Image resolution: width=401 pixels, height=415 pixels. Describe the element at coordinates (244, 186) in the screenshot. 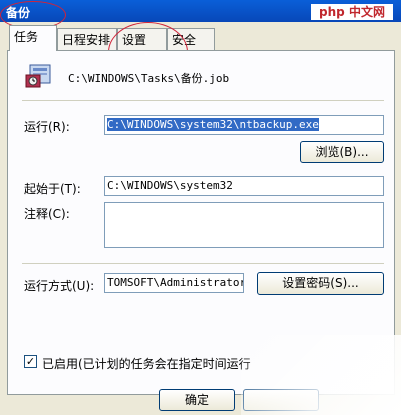

I see `start-in-input: C:\WINDOWS\system32` at that location.